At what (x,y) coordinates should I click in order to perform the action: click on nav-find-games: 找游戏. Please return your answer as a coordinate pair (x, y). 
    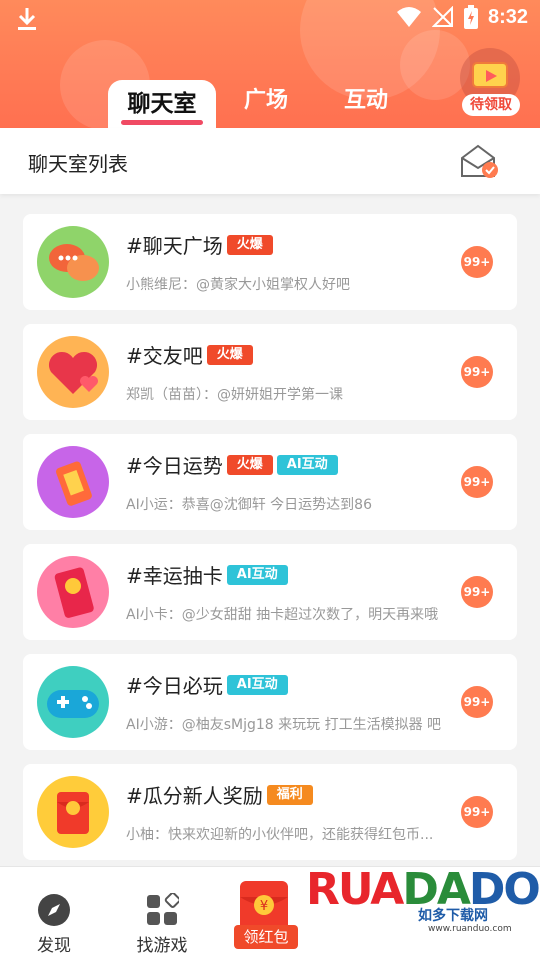
    Looking at the image, I should click on (162, 924).